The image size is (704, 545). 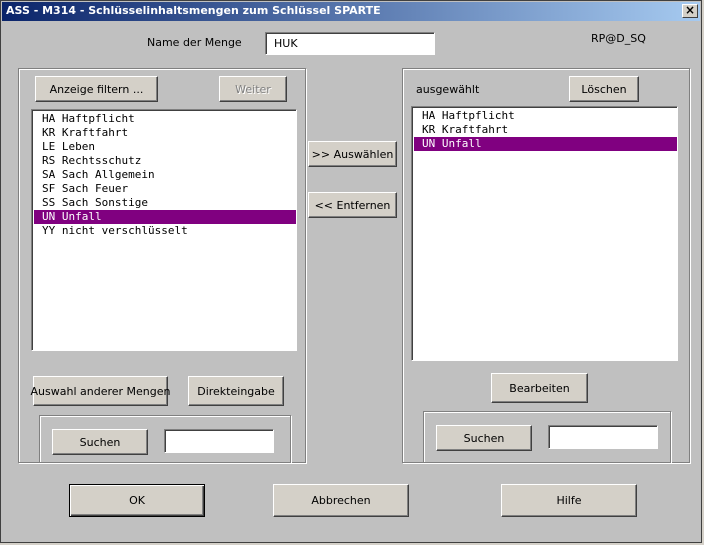 What do you see at coordinates (484, 438) in the screenshot?
I see `right-search-button: Suchen` at bounding box center [484, 438].